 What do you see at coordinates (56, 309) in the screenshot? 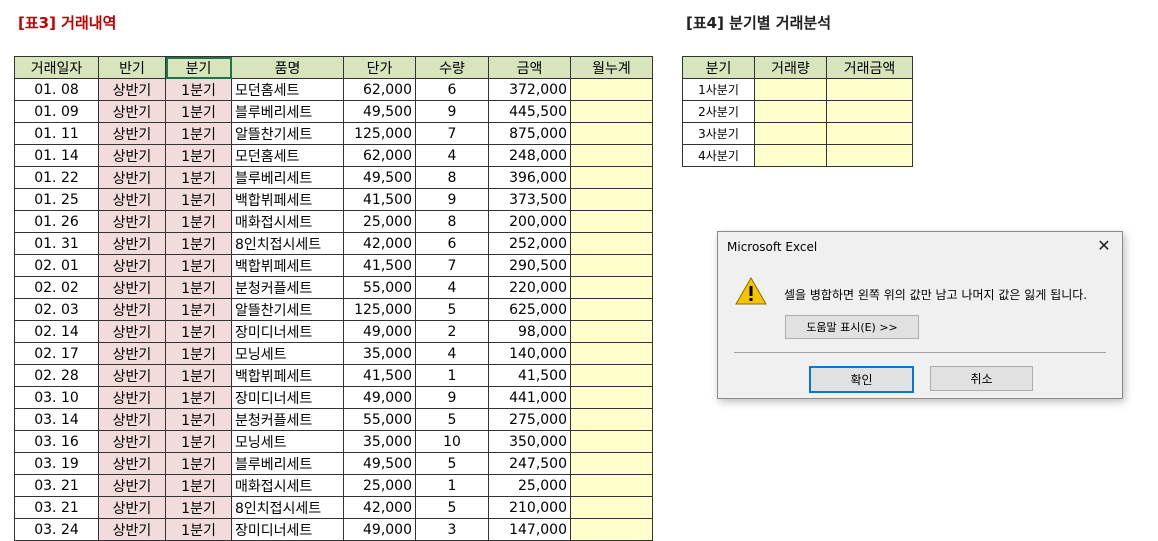
I see `cell-date: 02. 03` at bounding box center [56, 309].